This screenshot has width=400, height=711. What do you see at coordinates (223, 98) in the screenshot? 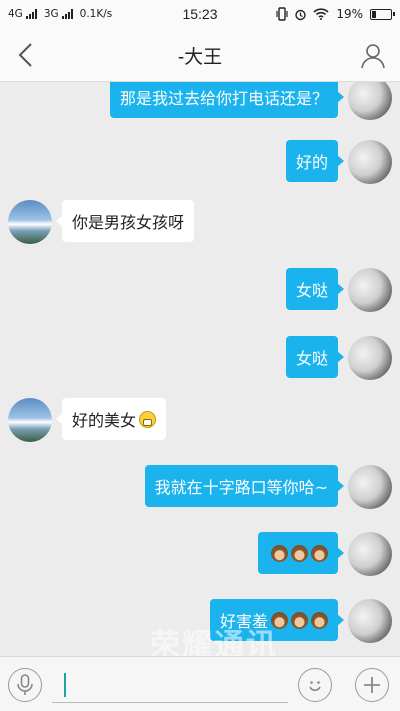
I see `message-text: 那是我过去给你打电话还是？` at bounding box center [223, 98].